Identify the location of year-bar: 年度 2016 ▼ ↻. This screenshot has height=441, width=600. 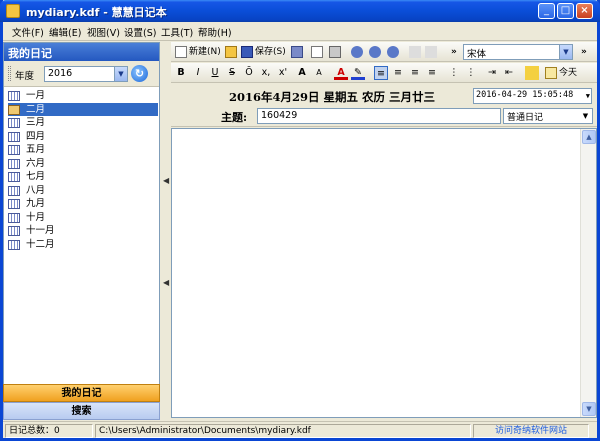
(81, 74).